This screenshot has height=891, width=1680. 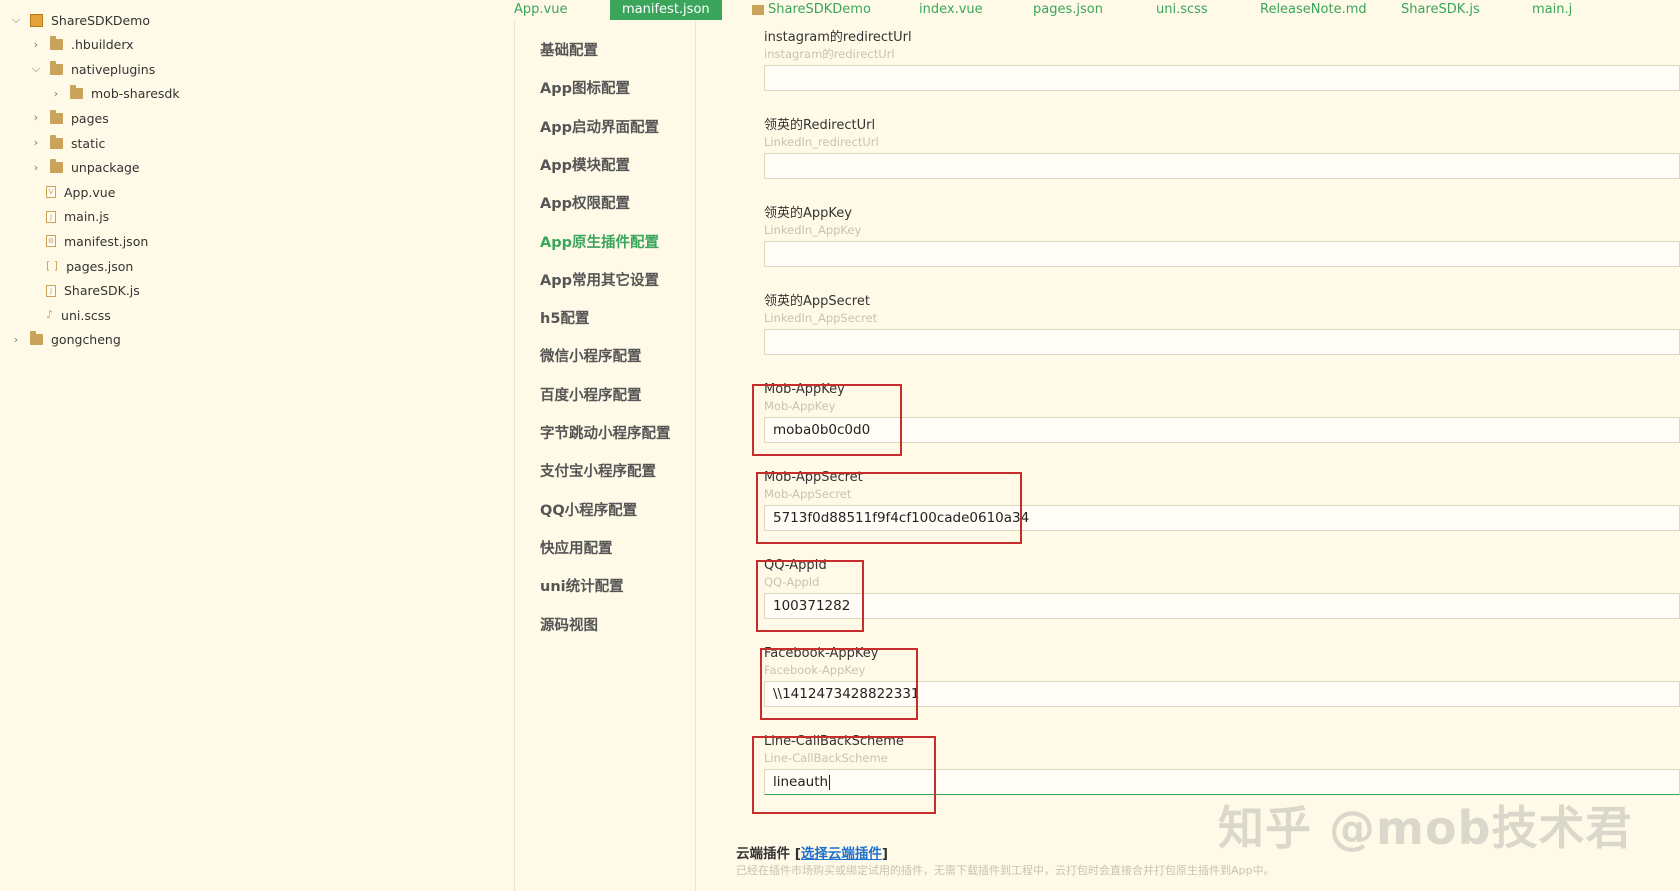 I want to click on editor-tab: App.vue, so click(x=540, y=10).